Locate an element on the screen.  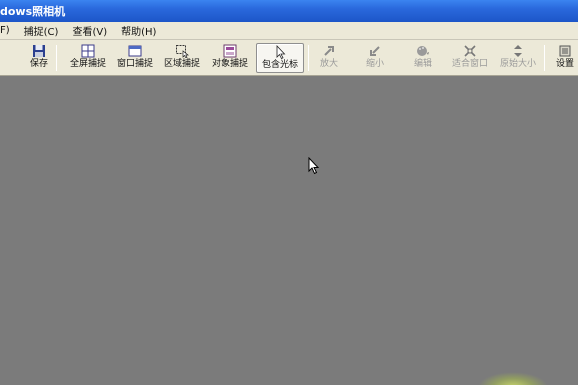
zoom-out-button: 缩小 is located at coordinates (375, 58).